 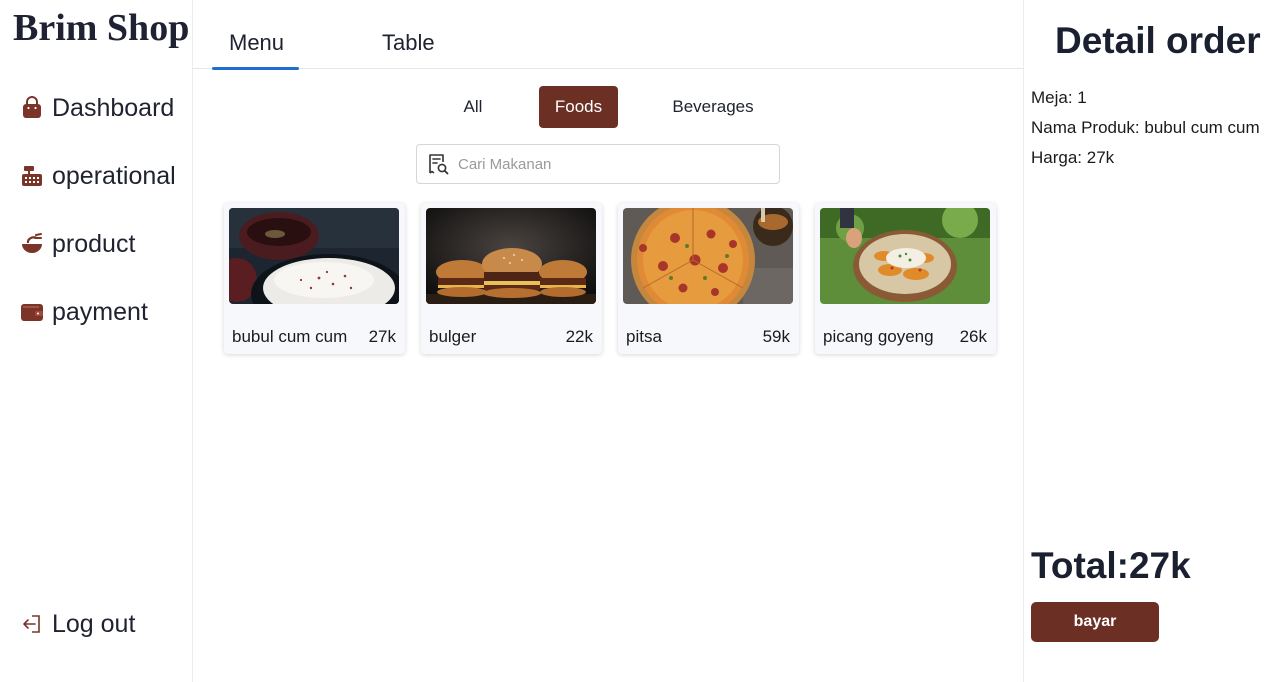 I want to click on product-card-picang-goyeng: picang goyeng 26k, so click(x=905, y=278).